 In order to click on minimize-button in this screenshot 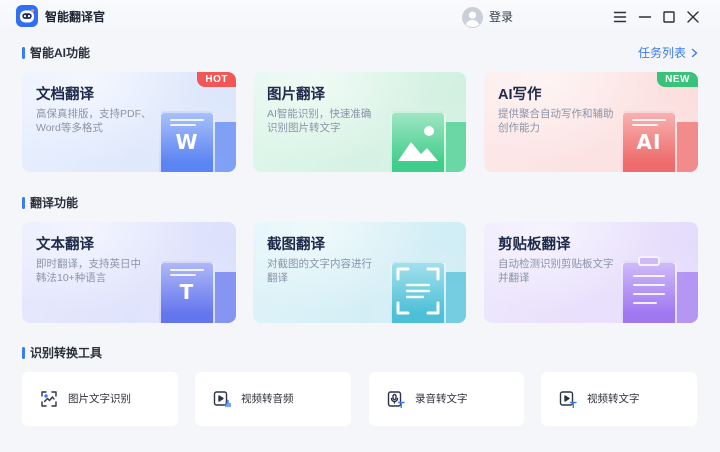, I will do `click(645, 17)`.